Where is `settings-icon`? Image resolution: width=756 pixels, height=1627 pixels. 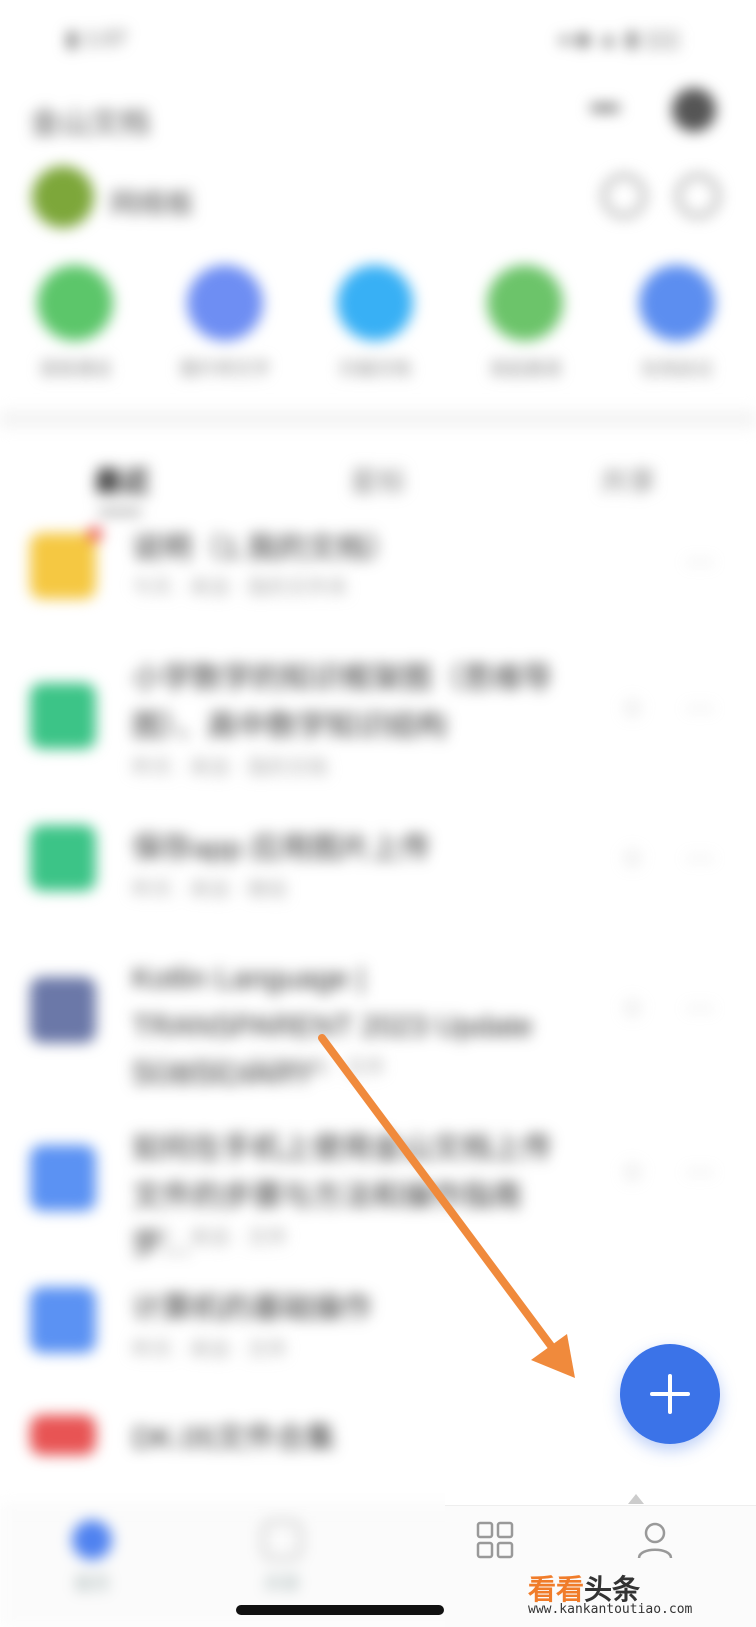
settings-icon is located at coordinates (698, 196).